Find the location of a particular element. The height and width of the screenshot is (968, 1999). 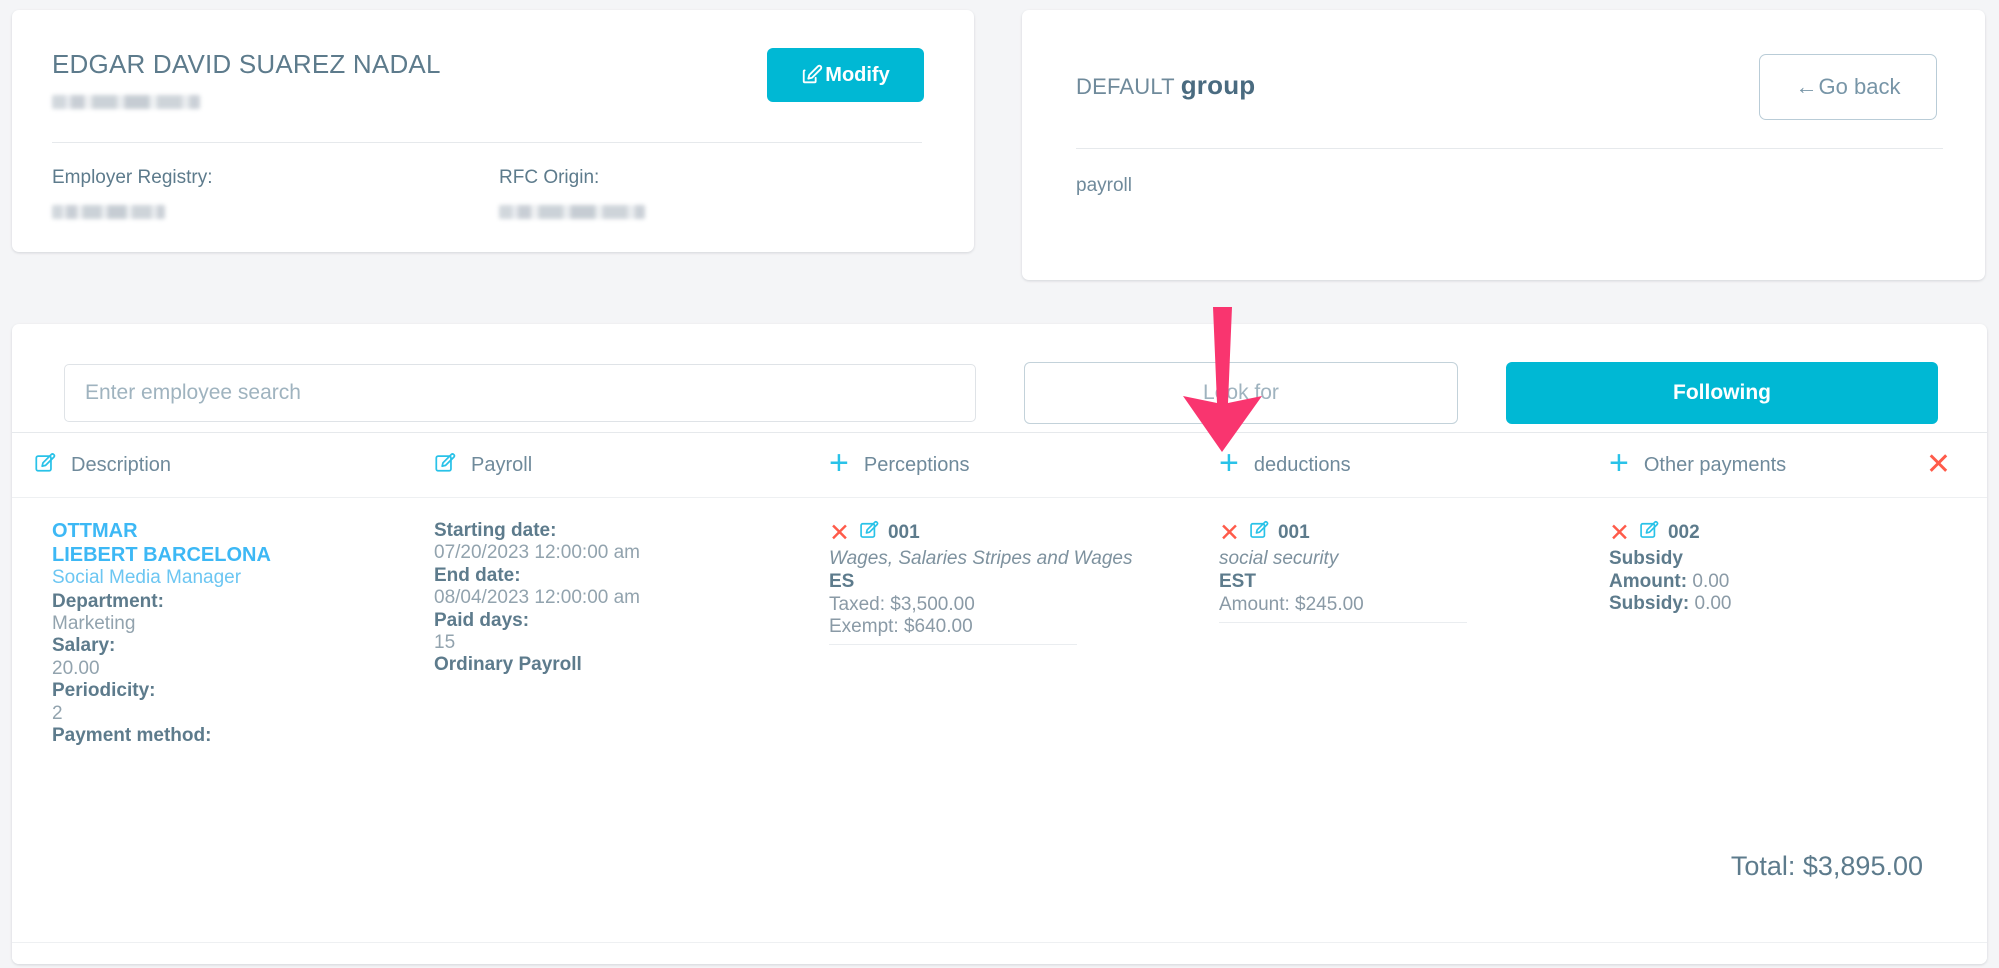

paid-days-label: Paid days: is located at coordinates (482, 620).